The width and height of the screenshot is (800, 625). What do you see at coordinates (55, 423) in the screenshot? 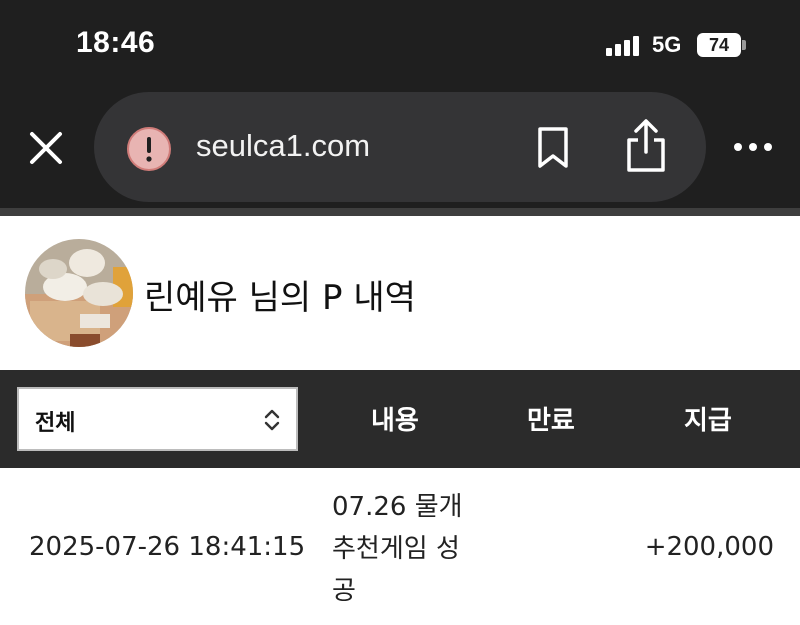
I see `filter-select-value: 전체` at bounding box center [55, 423].